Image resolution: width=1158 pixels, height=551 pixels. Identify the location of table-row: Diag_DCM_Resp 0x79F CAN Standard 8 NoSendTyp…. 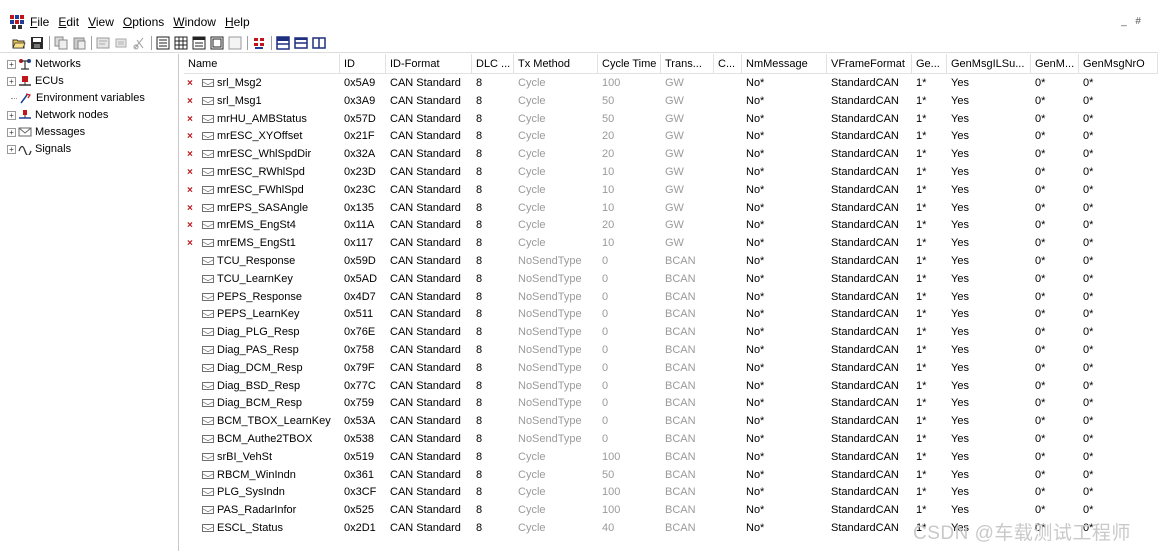
(671, 368).